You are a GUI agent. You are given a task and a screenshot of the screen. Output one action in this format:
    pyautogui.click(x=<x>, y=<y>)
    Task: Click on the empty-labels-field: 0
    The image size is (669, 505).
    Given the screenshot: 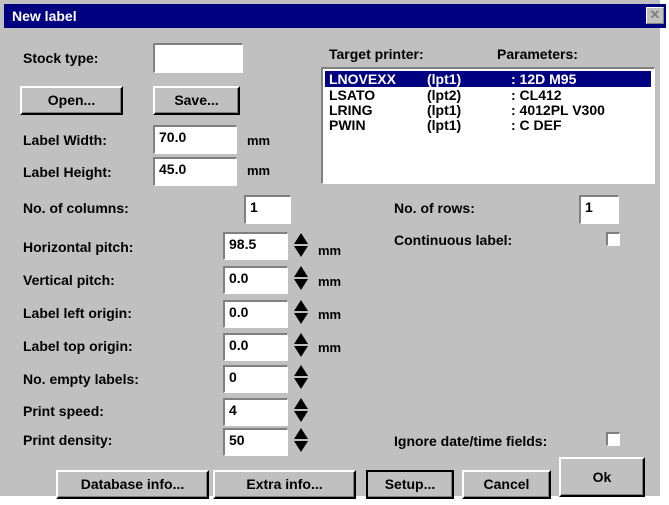 What is the action you would take?
    pyautogui.click(x=255, y=379)
    